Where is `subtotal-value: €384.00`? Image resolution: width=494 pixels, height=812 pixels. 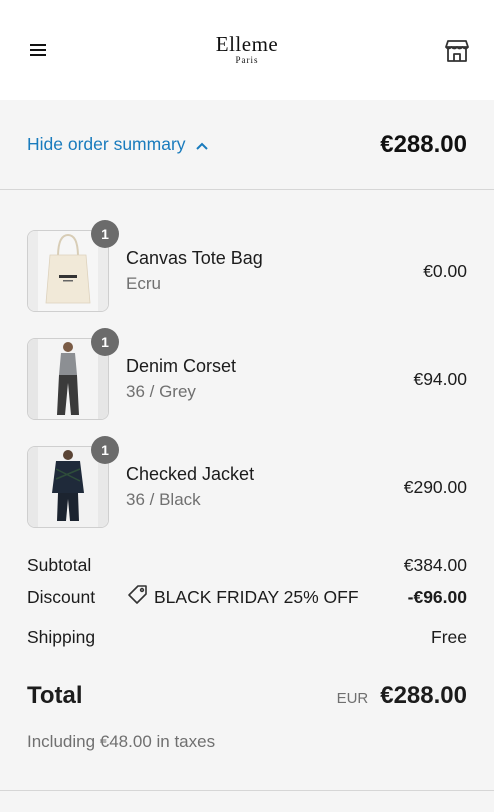
subtotal-value: €384.00 is located at coordinates (435, 564).